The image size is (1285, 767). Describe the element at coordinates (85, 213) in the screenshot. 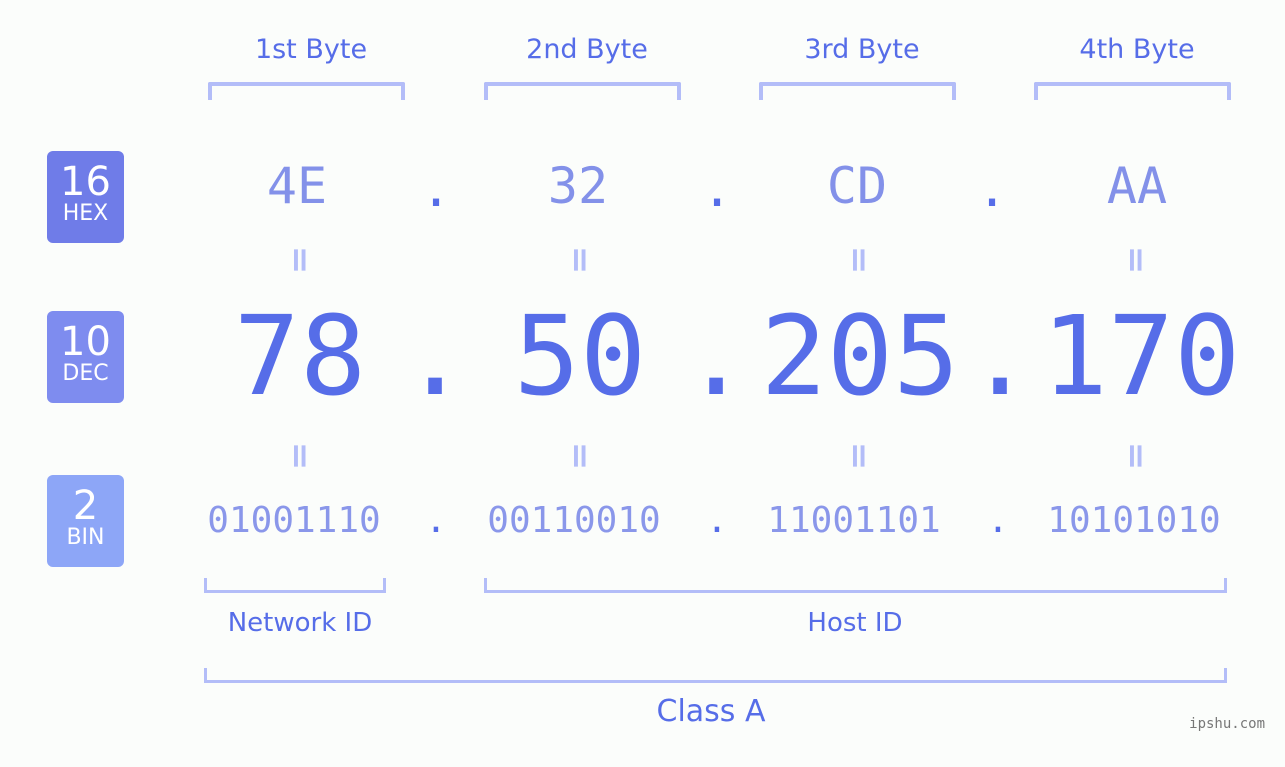

I see `hex-base-label: HEX` at that location.